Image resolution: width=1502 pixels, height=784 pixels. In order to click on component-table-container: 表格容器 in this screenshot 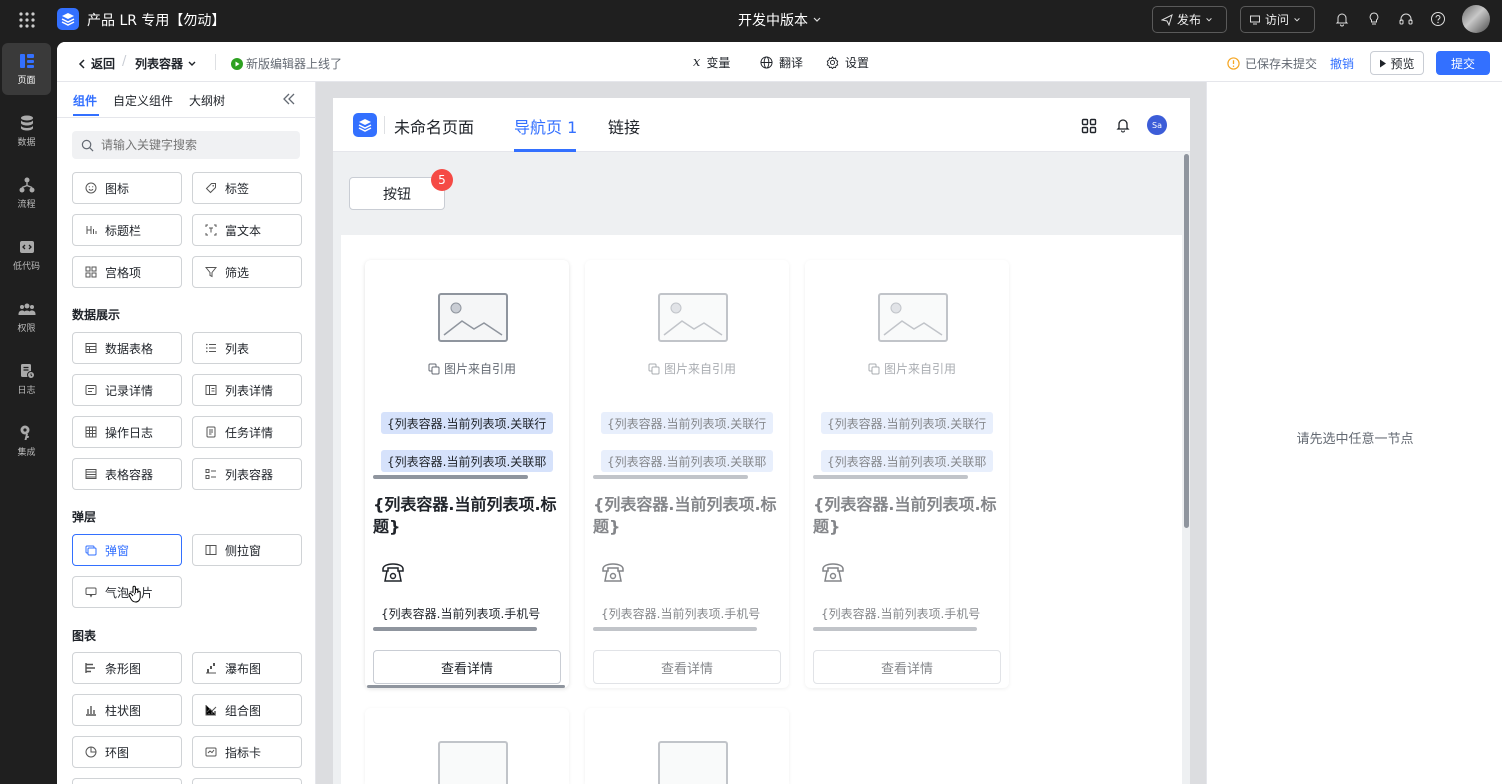, I will do `click(127, 474)`.